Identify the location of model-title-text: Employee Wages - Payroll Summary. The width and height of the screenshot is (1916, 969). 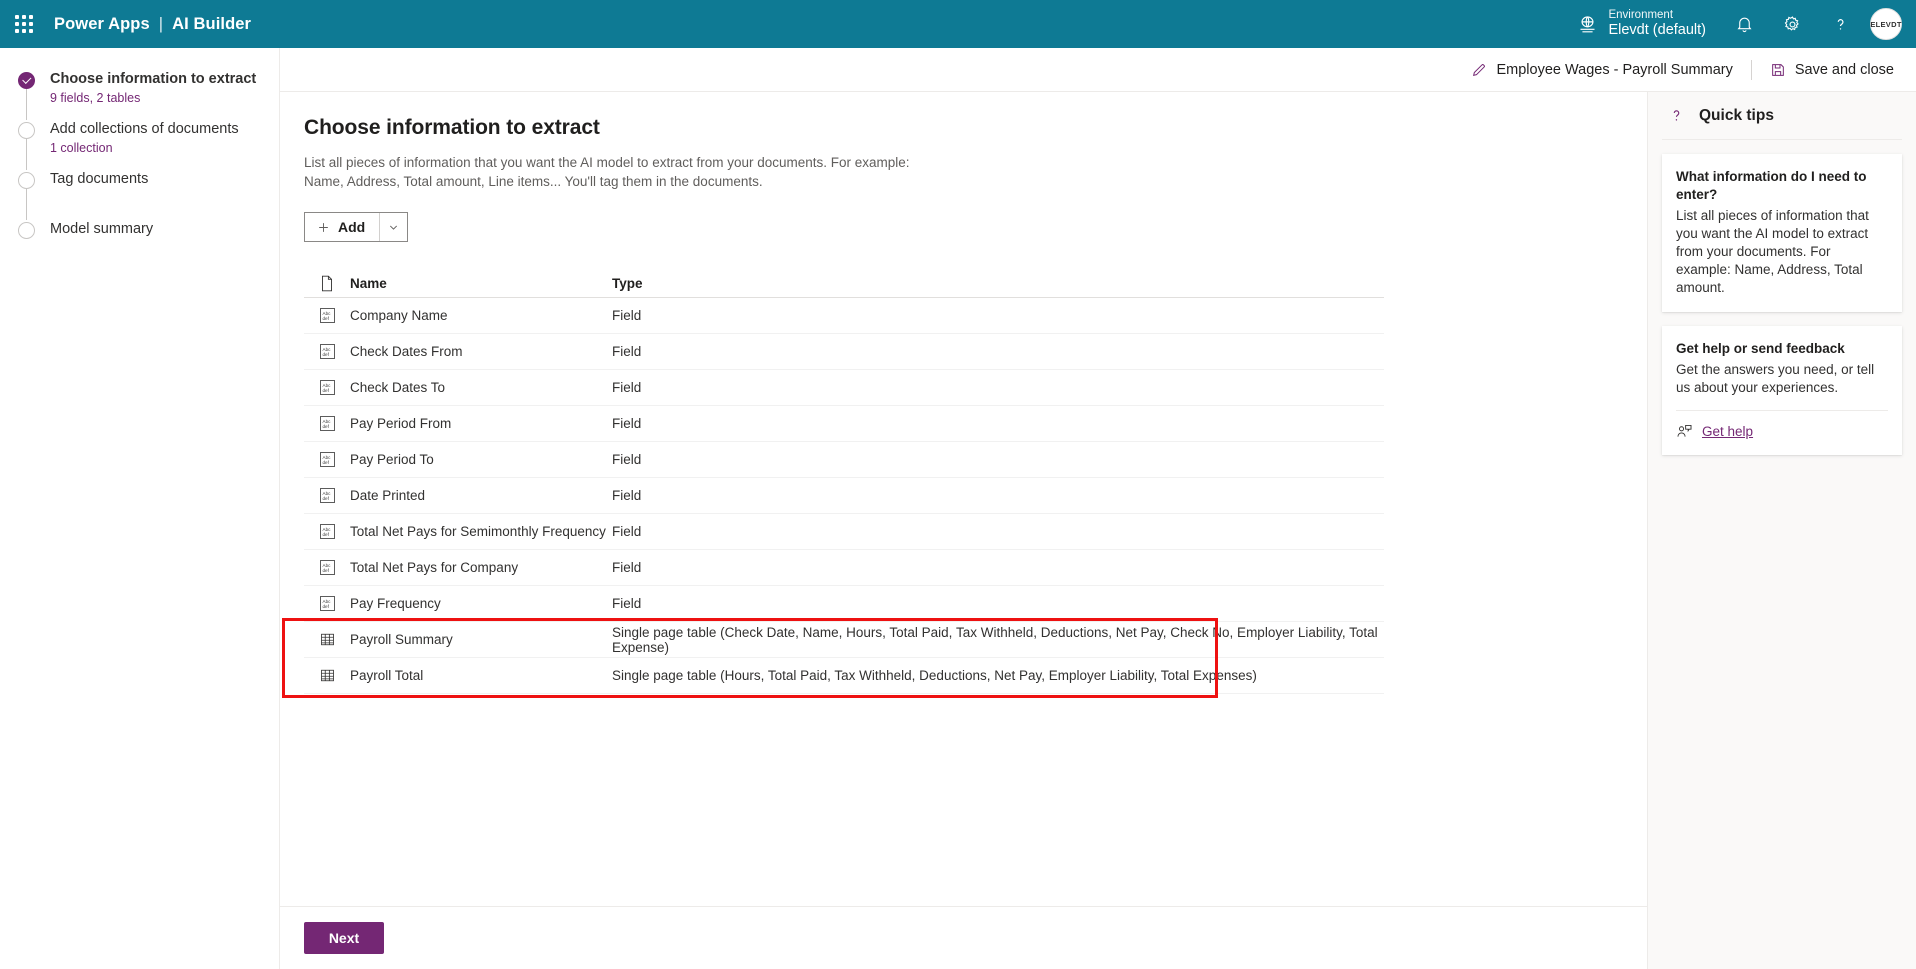
(1614, 69).